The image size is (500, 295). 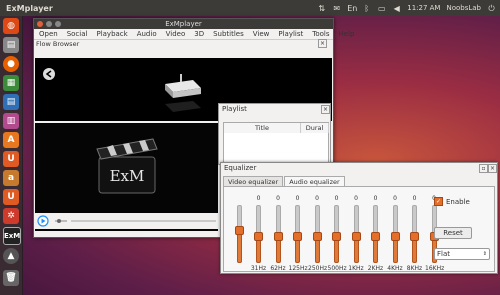 What do you see at coordinates (290, 34) in the screenshot?
I see `menu-playlist: Playlist` at bounding box center [290, 34].